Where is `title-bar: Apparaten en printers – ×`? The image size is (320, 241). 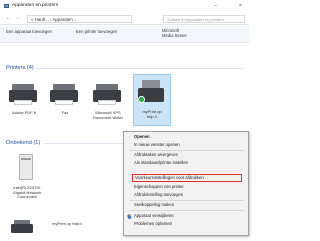 title-bar: Apparaten en printers – × is located at coordinates (124, 6).